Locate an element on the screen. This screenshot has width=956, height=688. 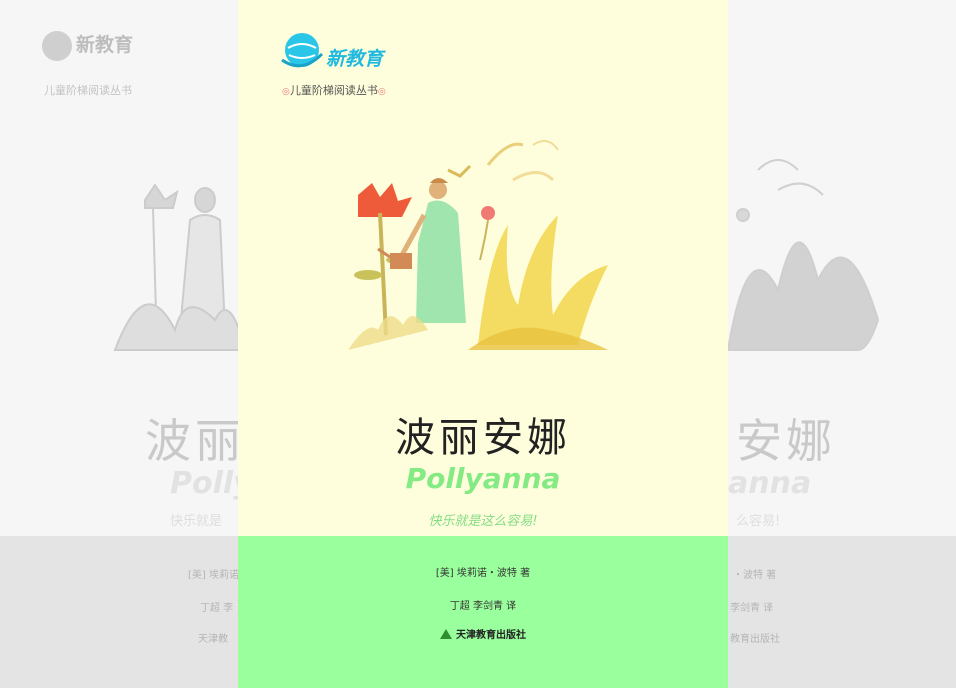
globe-logo-icon is located at coordinates (302, 50).